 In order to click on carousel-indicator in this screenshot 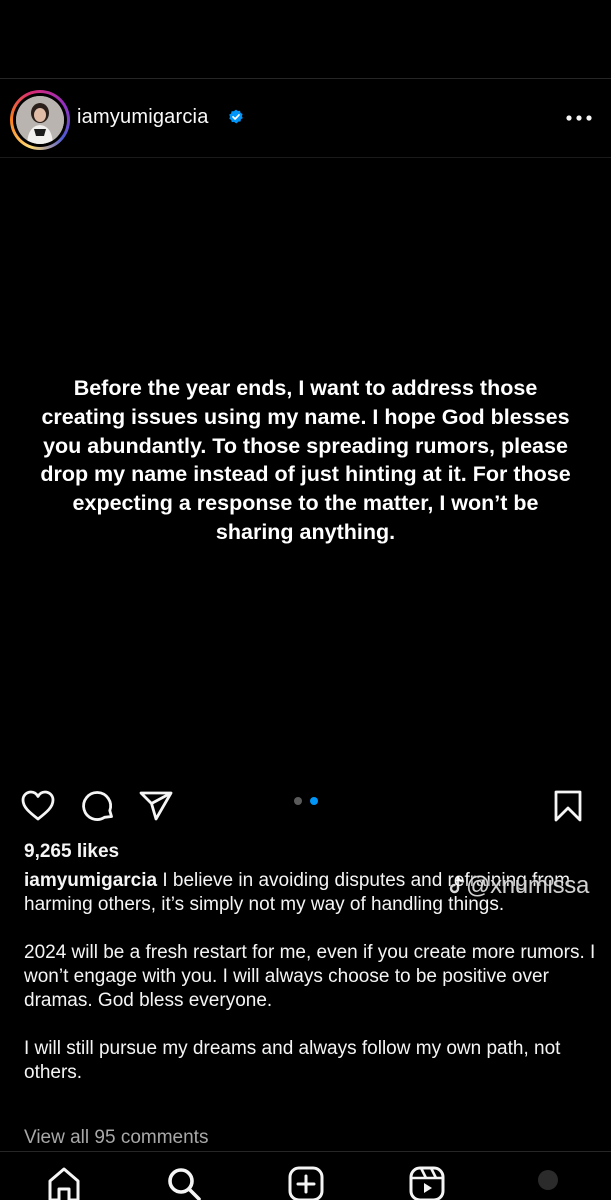, I will do `click(307, 802)`.